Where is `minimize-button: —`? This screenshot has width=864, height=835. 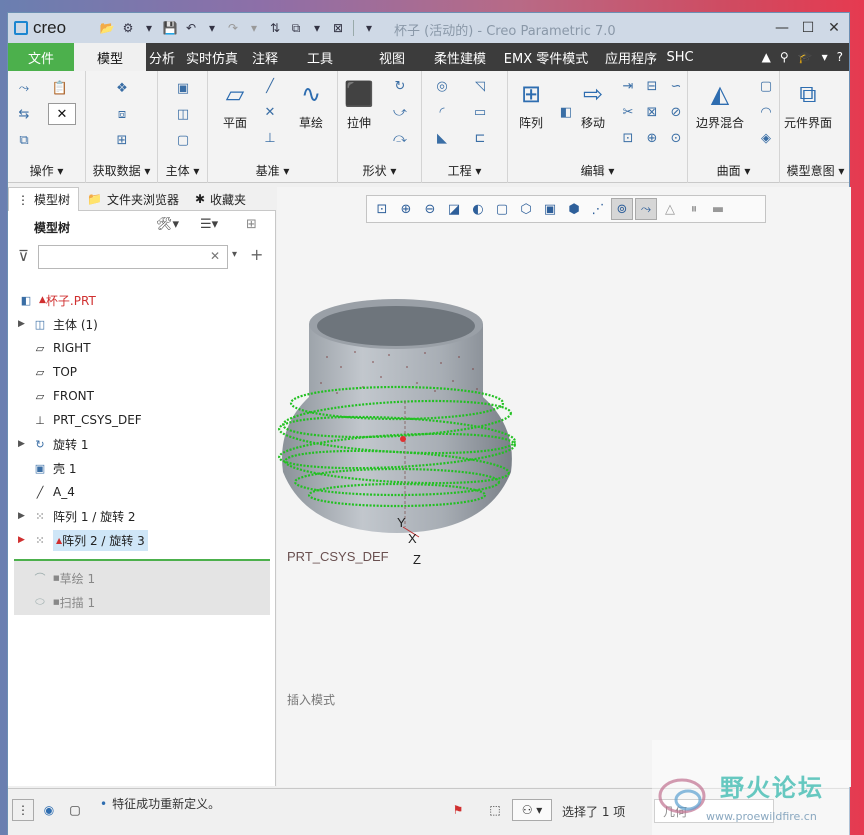
minimize-button: — is located at coordinates (782, 28).